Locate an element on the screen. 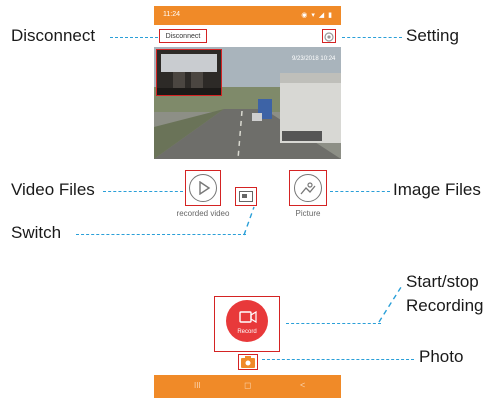 This screenshot has width=494, height=398. nav-back-button: < is located at coordinates (302, 385).